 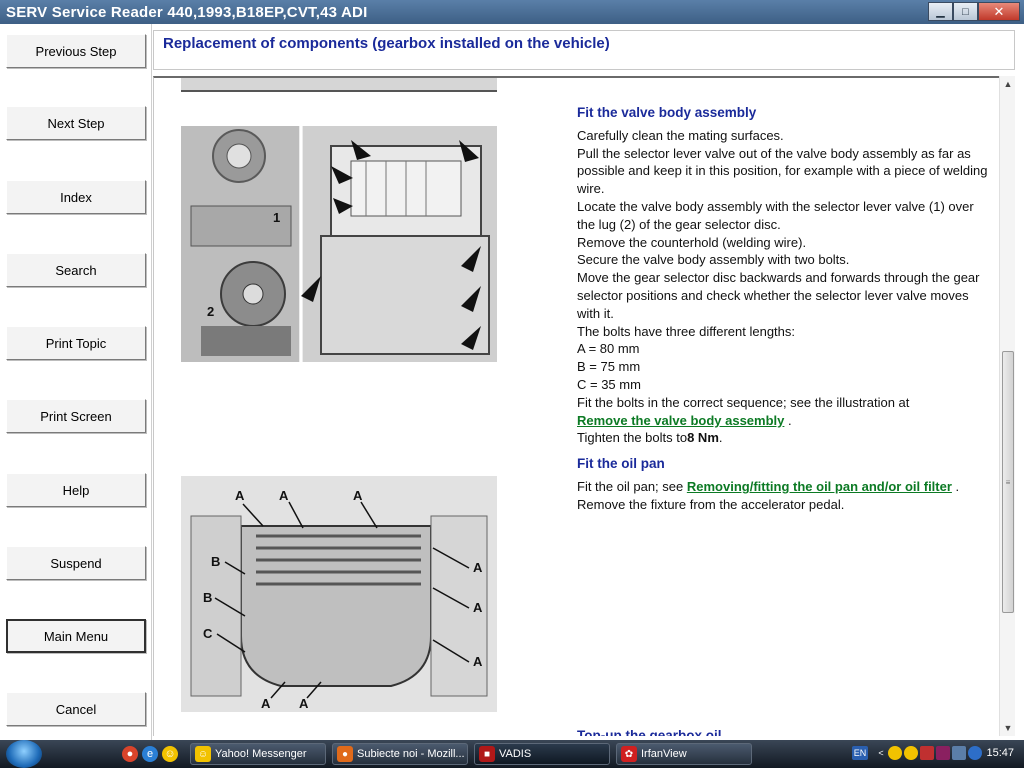 What do you see at coordinates (649, 732) in the screenshot?
I see `section-title-top-up-oil: Top-up the gearbox oil` at bounding box center [649, 732].